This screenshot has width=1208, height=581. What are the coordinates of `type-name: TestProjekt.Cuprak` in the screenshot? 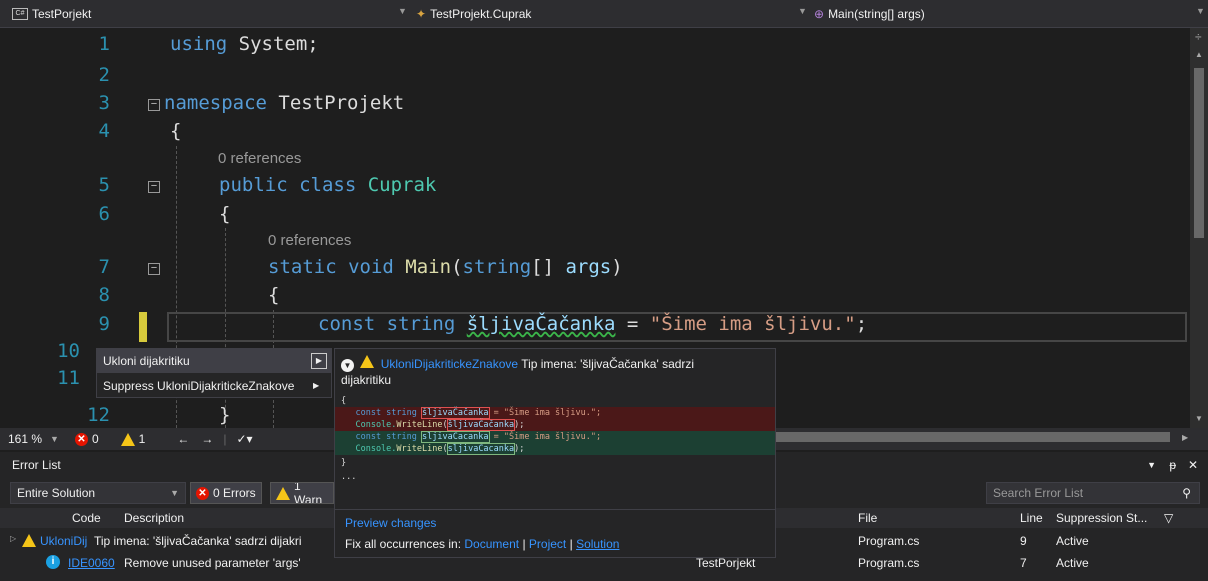 It's located at (481, 14).